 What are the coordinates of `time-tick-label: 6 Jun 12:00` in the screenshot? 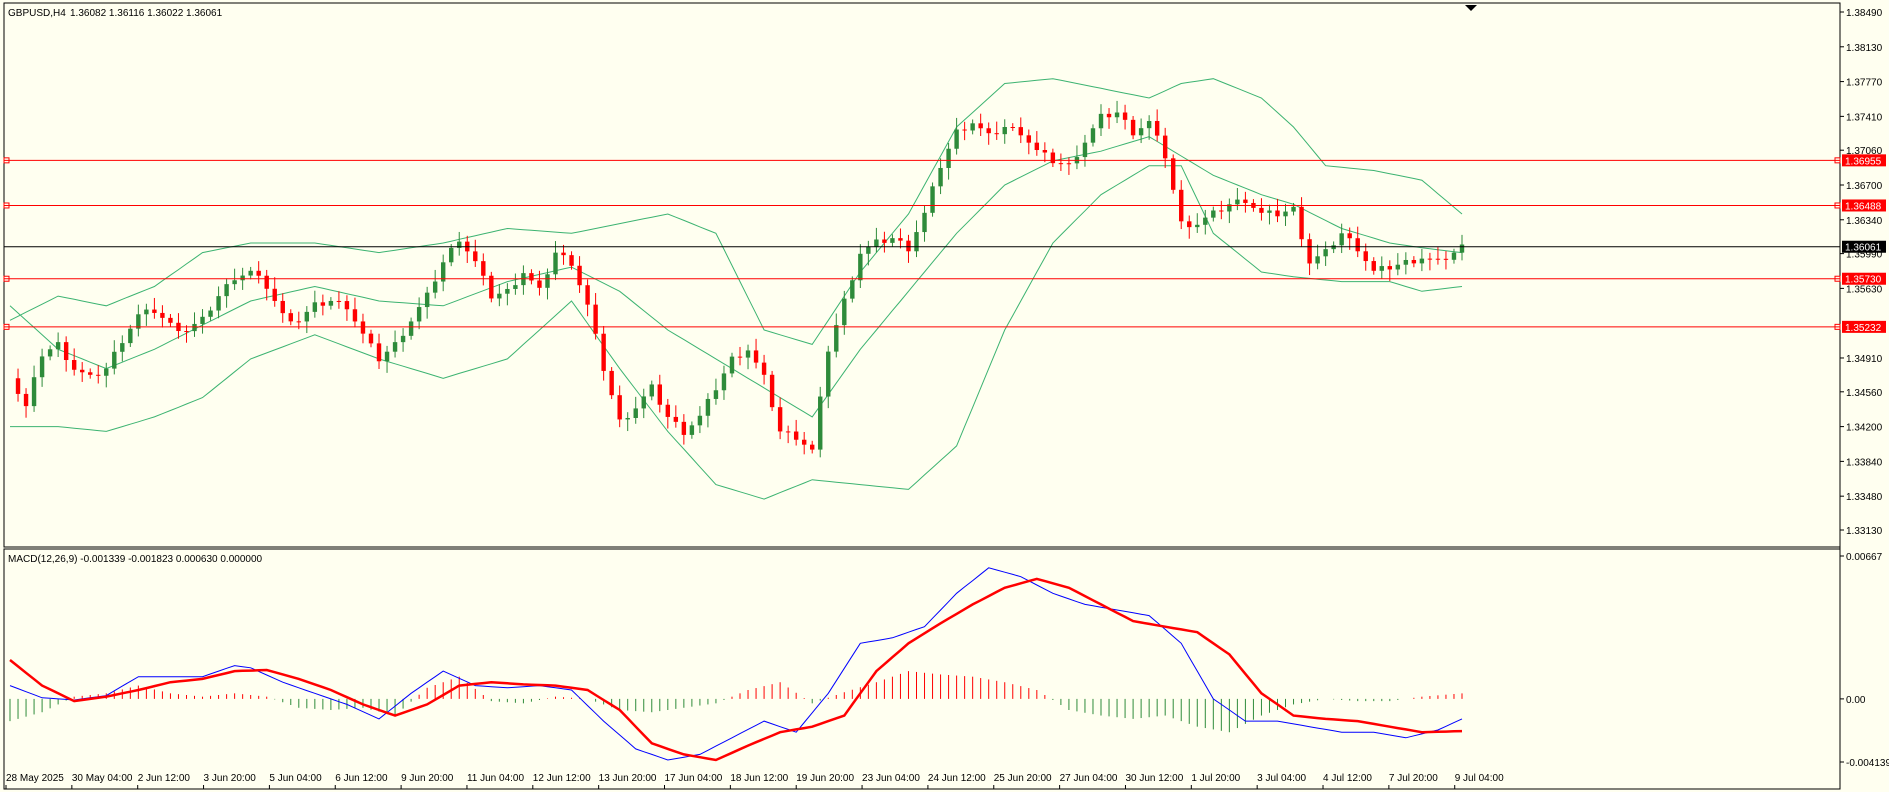 It's located at (361, 778).